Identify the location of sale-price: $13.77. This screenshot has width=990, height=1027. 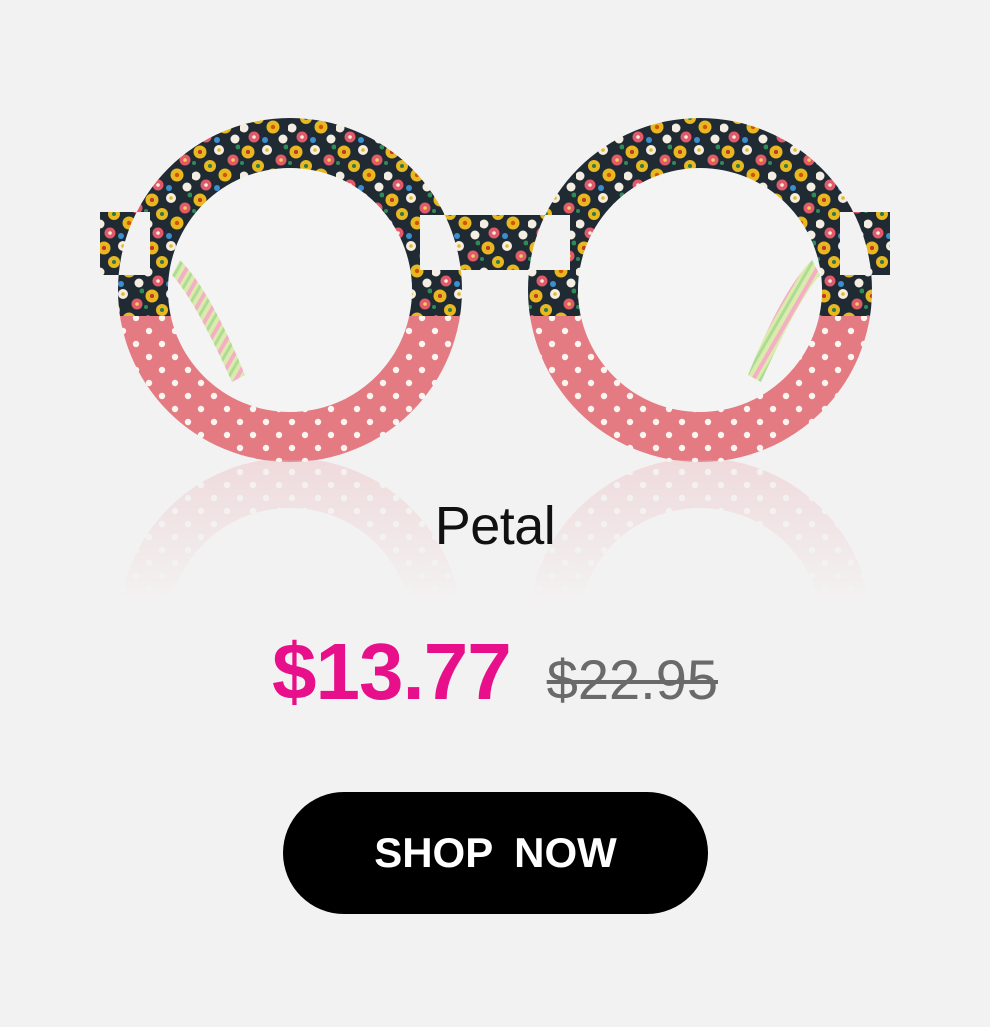
(392, 671).